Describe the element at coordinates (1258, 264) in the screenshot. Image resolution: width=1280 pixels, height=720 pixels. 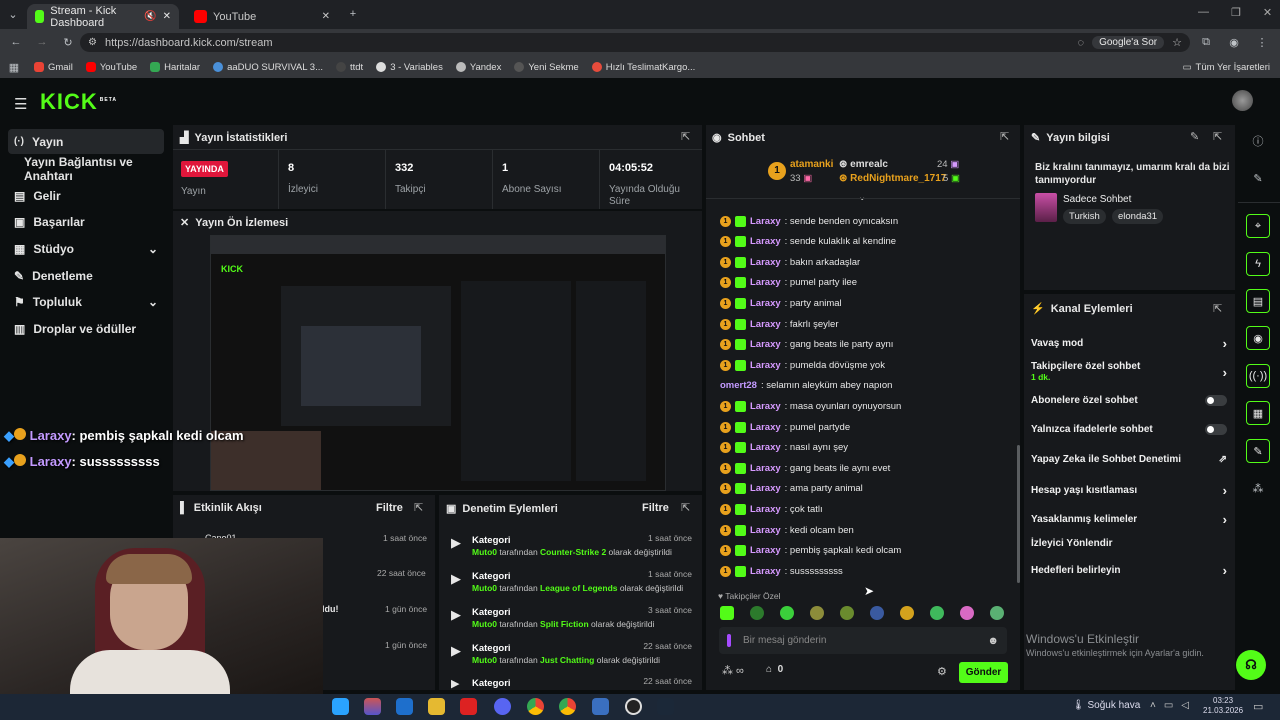
I see `lightning-icon: ϟ` at that location.